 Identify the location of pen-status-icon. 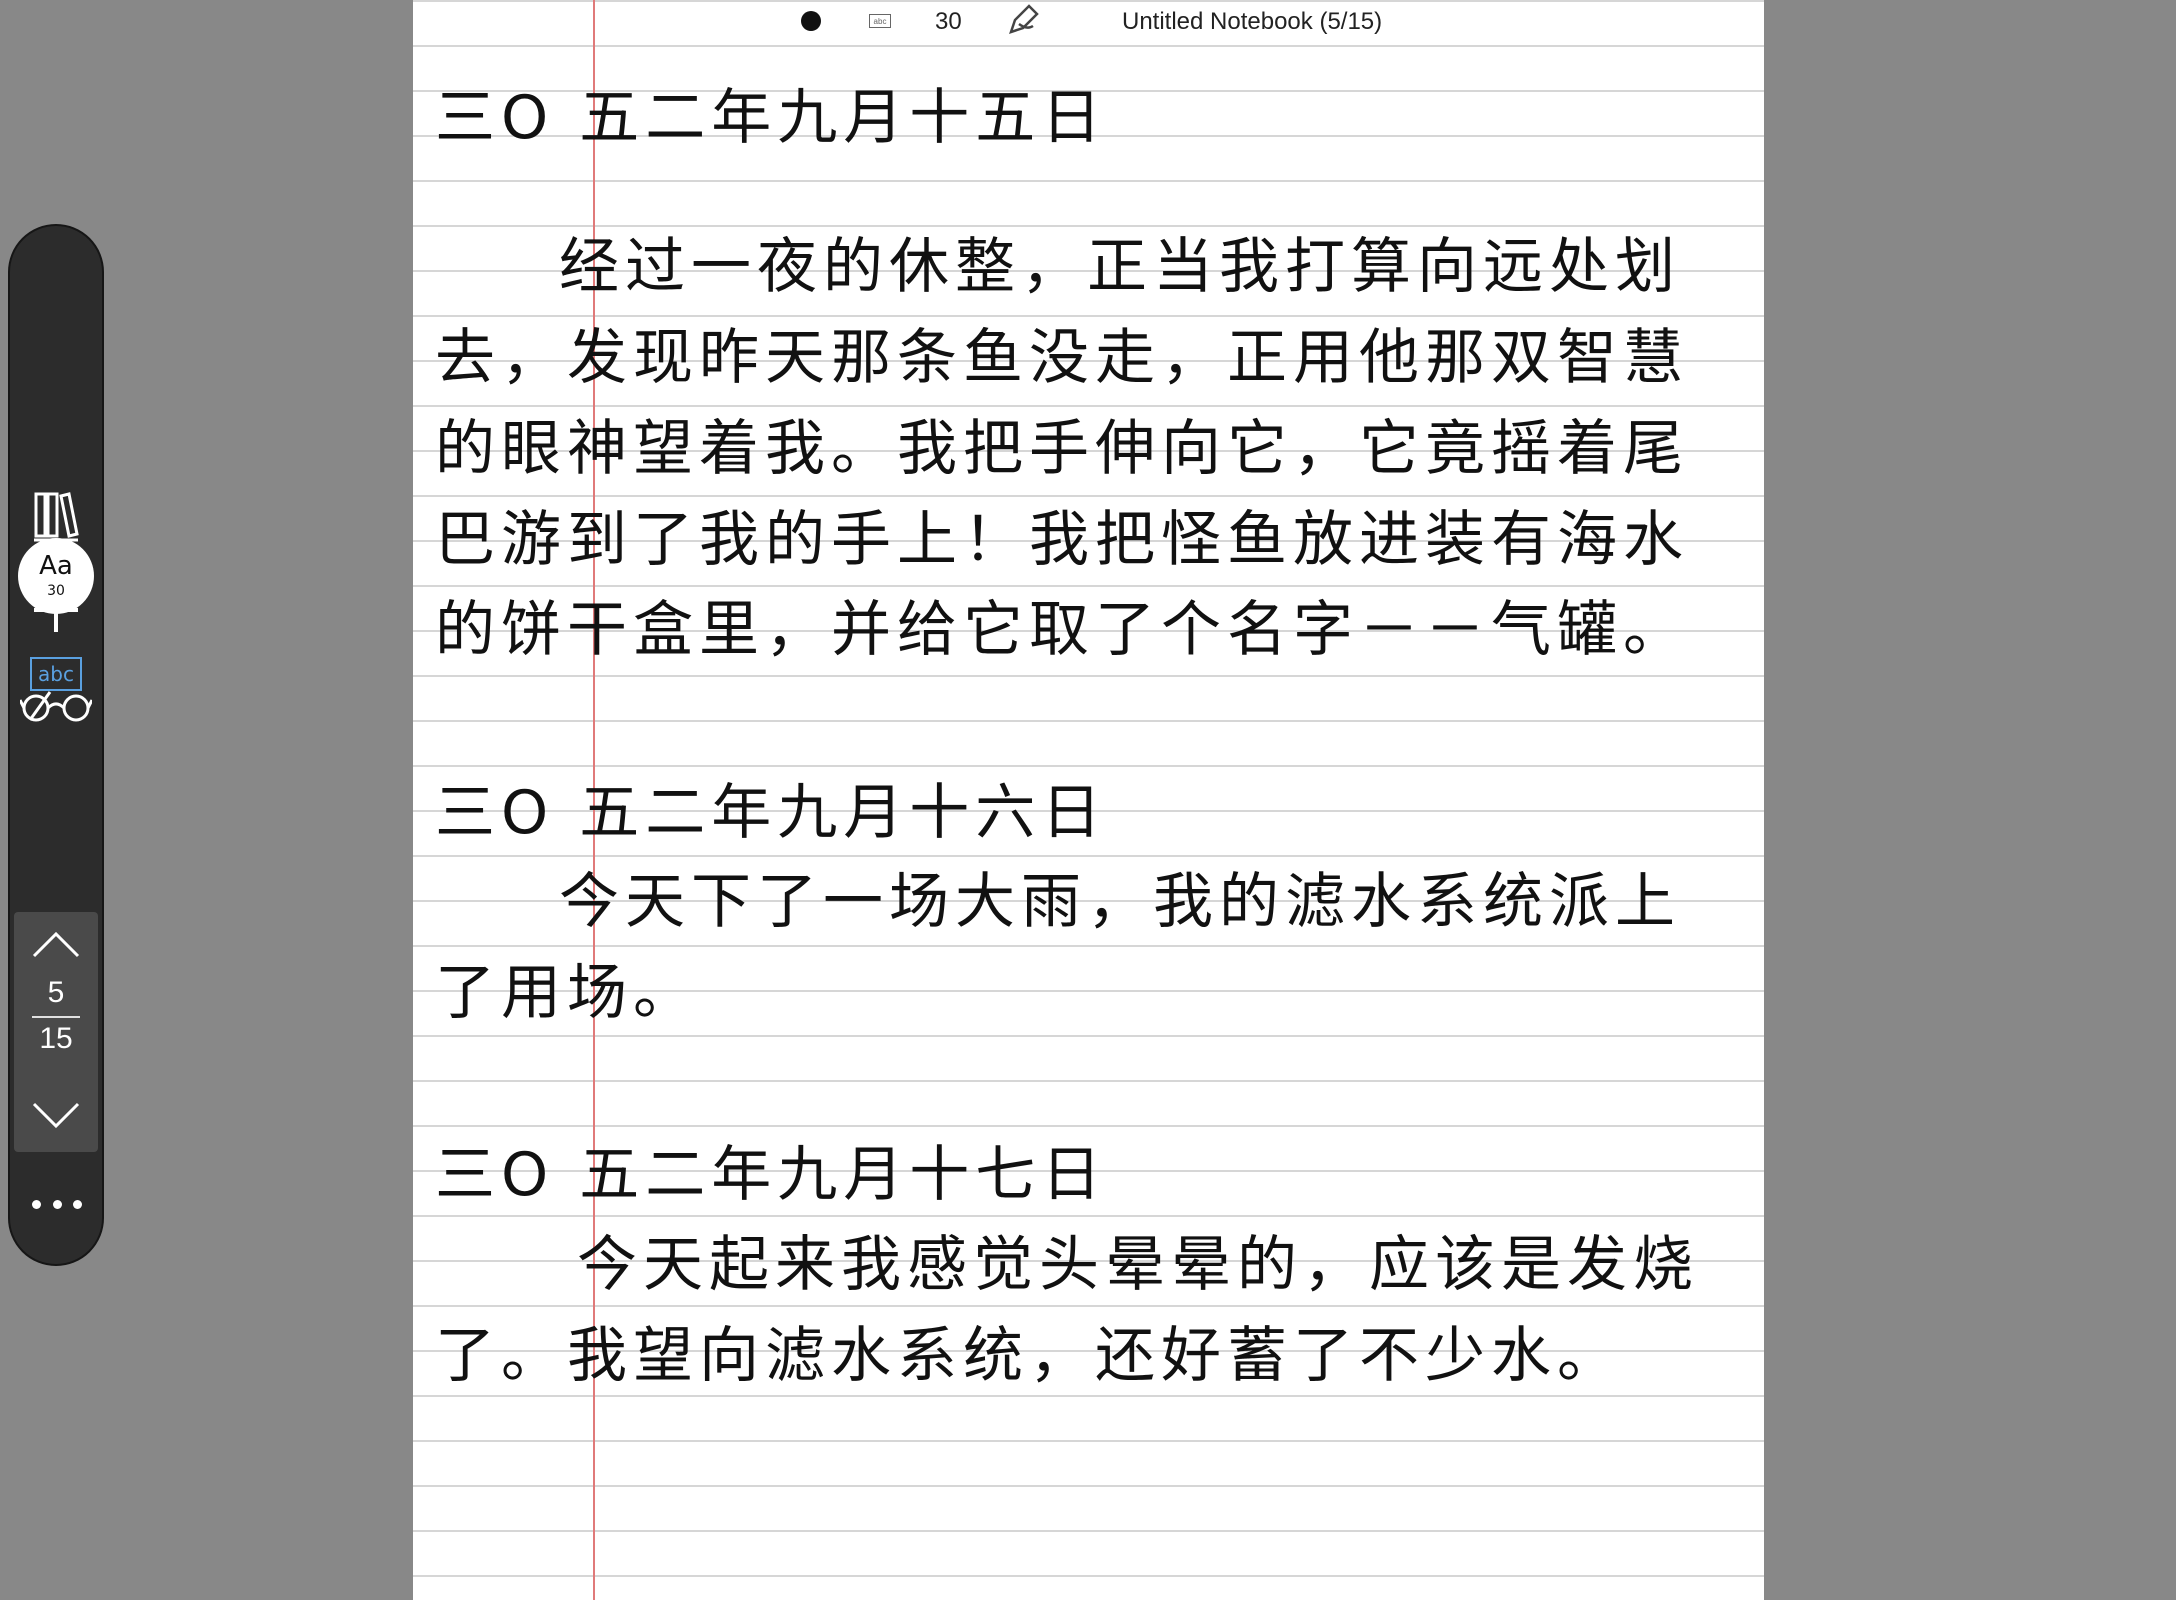
(1023, 23).